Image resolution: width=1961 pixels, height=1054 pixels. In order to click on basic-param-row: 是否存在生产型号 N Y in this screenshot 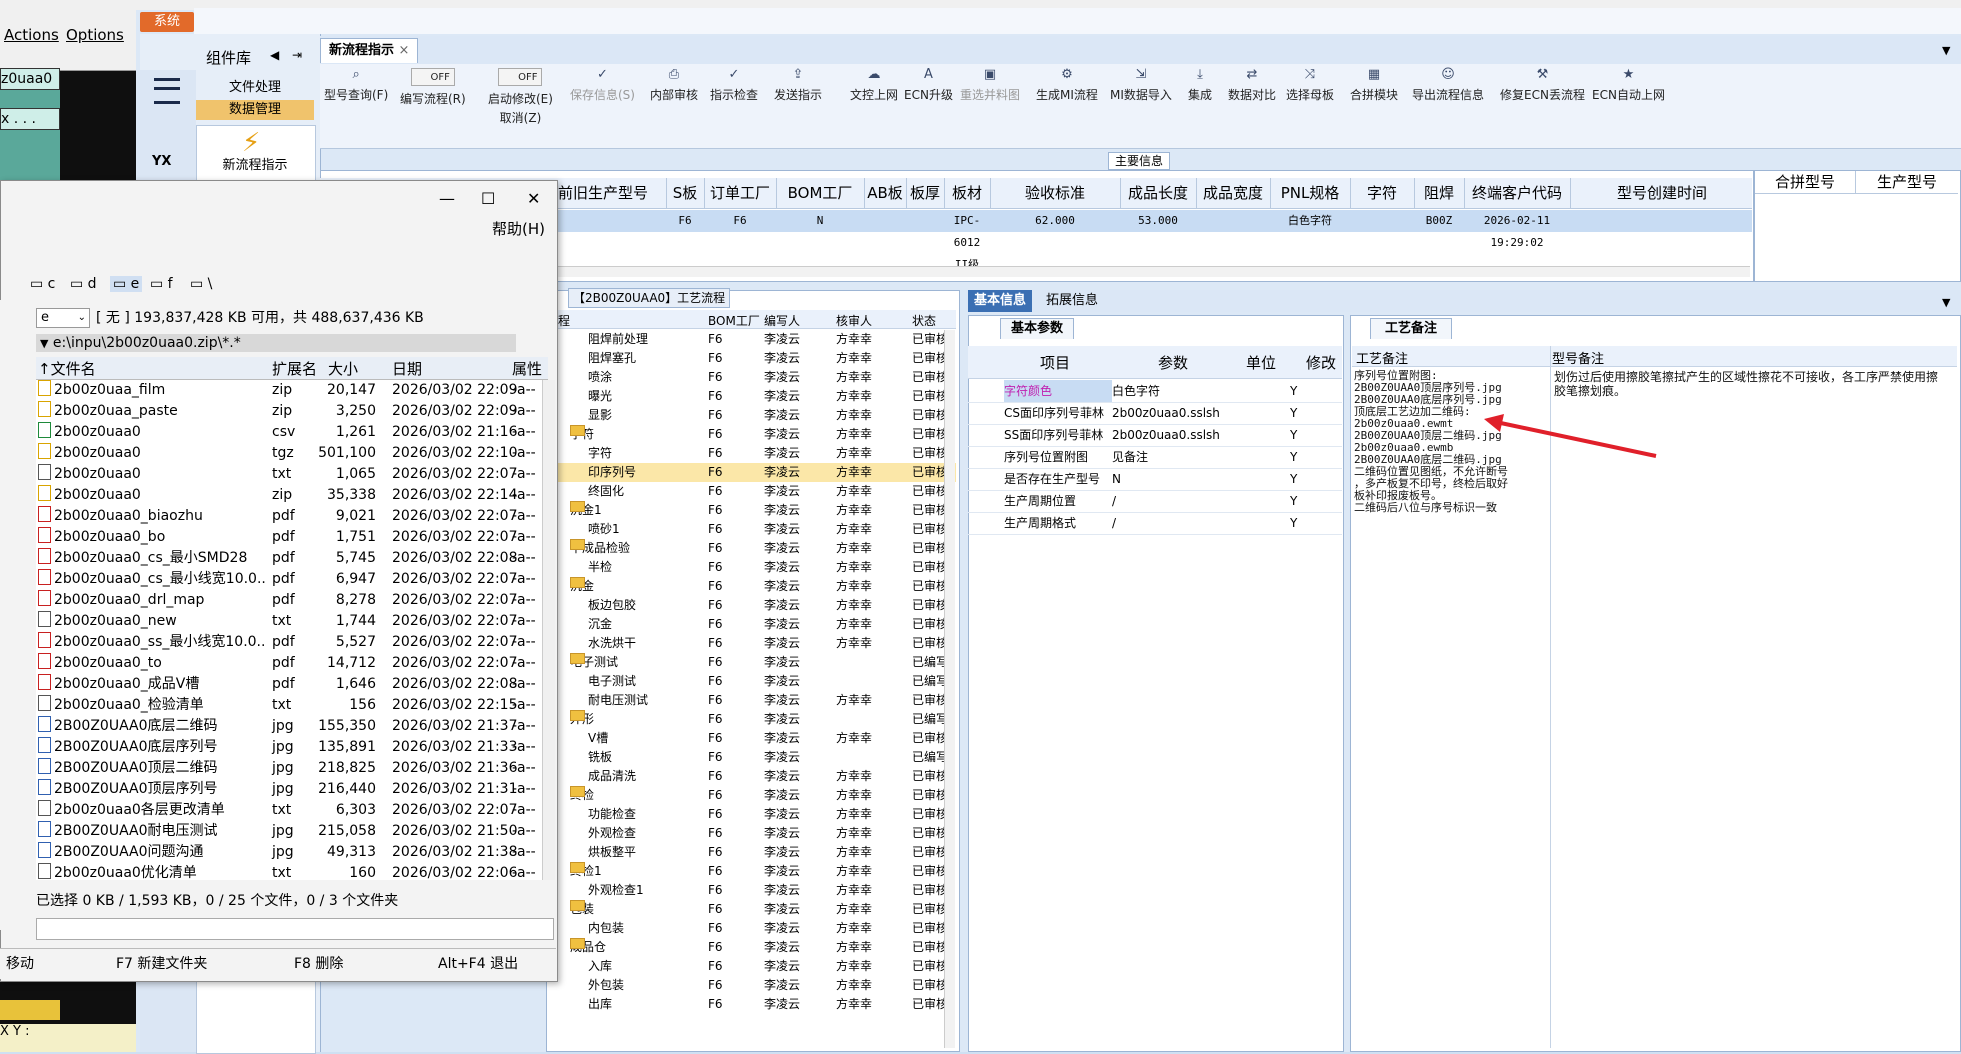, I will do `click(1155, 479)`.